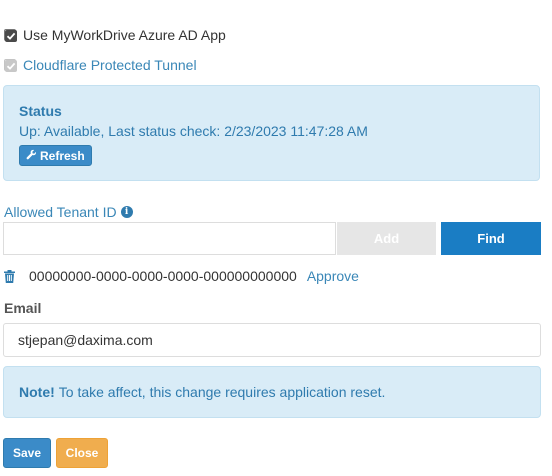 This screenshot has height=476, width=552. Describe the element at coordinates (40, 111) in the screenshot. I see `status-title: Status` at that location.